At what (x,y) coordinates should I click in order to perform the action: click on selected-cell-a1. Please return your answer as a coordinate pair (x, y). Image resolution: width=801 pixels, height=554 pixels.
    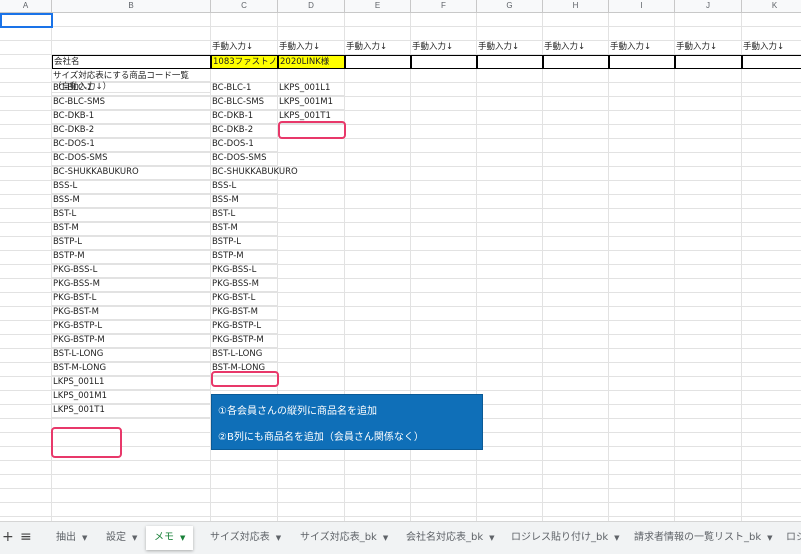
    Looking at the image, I should click on (26, 20).